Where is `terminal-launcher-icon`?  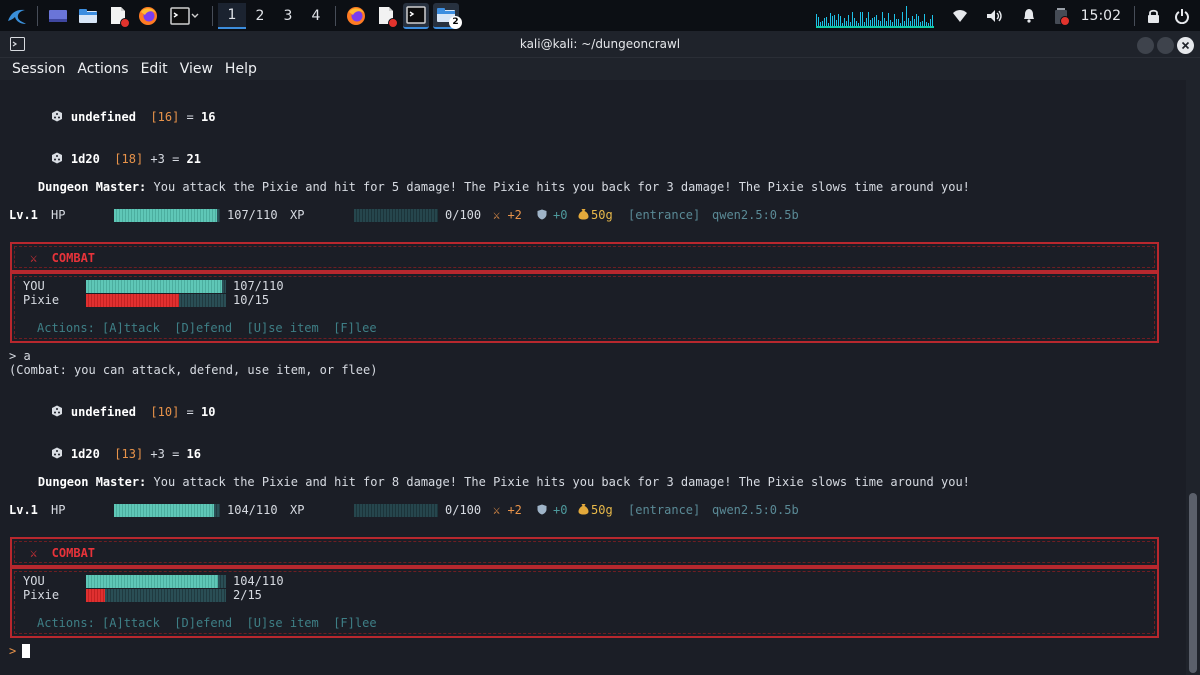
terminal-launcher-icon is located at coordinates (185, 16).